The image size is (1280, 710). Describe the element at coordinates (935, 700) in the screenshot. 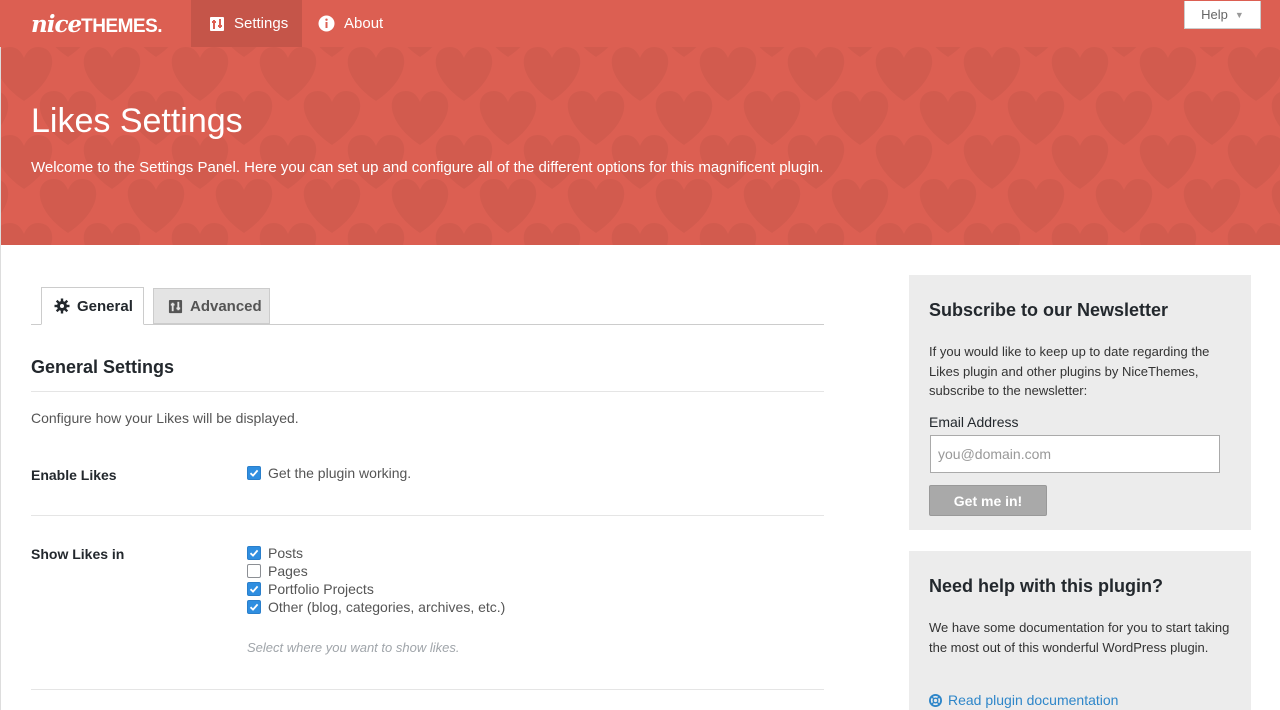

I see `lifebuoy-icon` at that location.